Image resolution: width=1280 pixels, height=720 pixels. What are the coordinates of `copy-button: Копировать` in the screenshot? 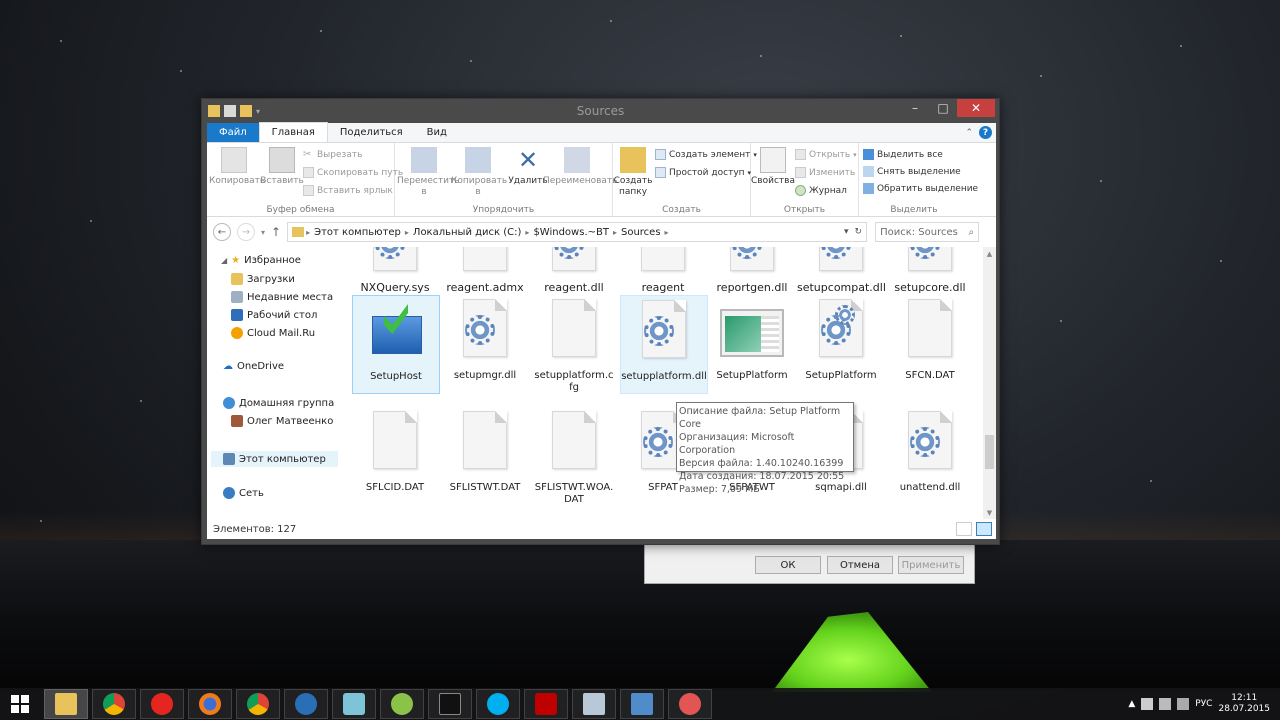 It's located at (237, 167).